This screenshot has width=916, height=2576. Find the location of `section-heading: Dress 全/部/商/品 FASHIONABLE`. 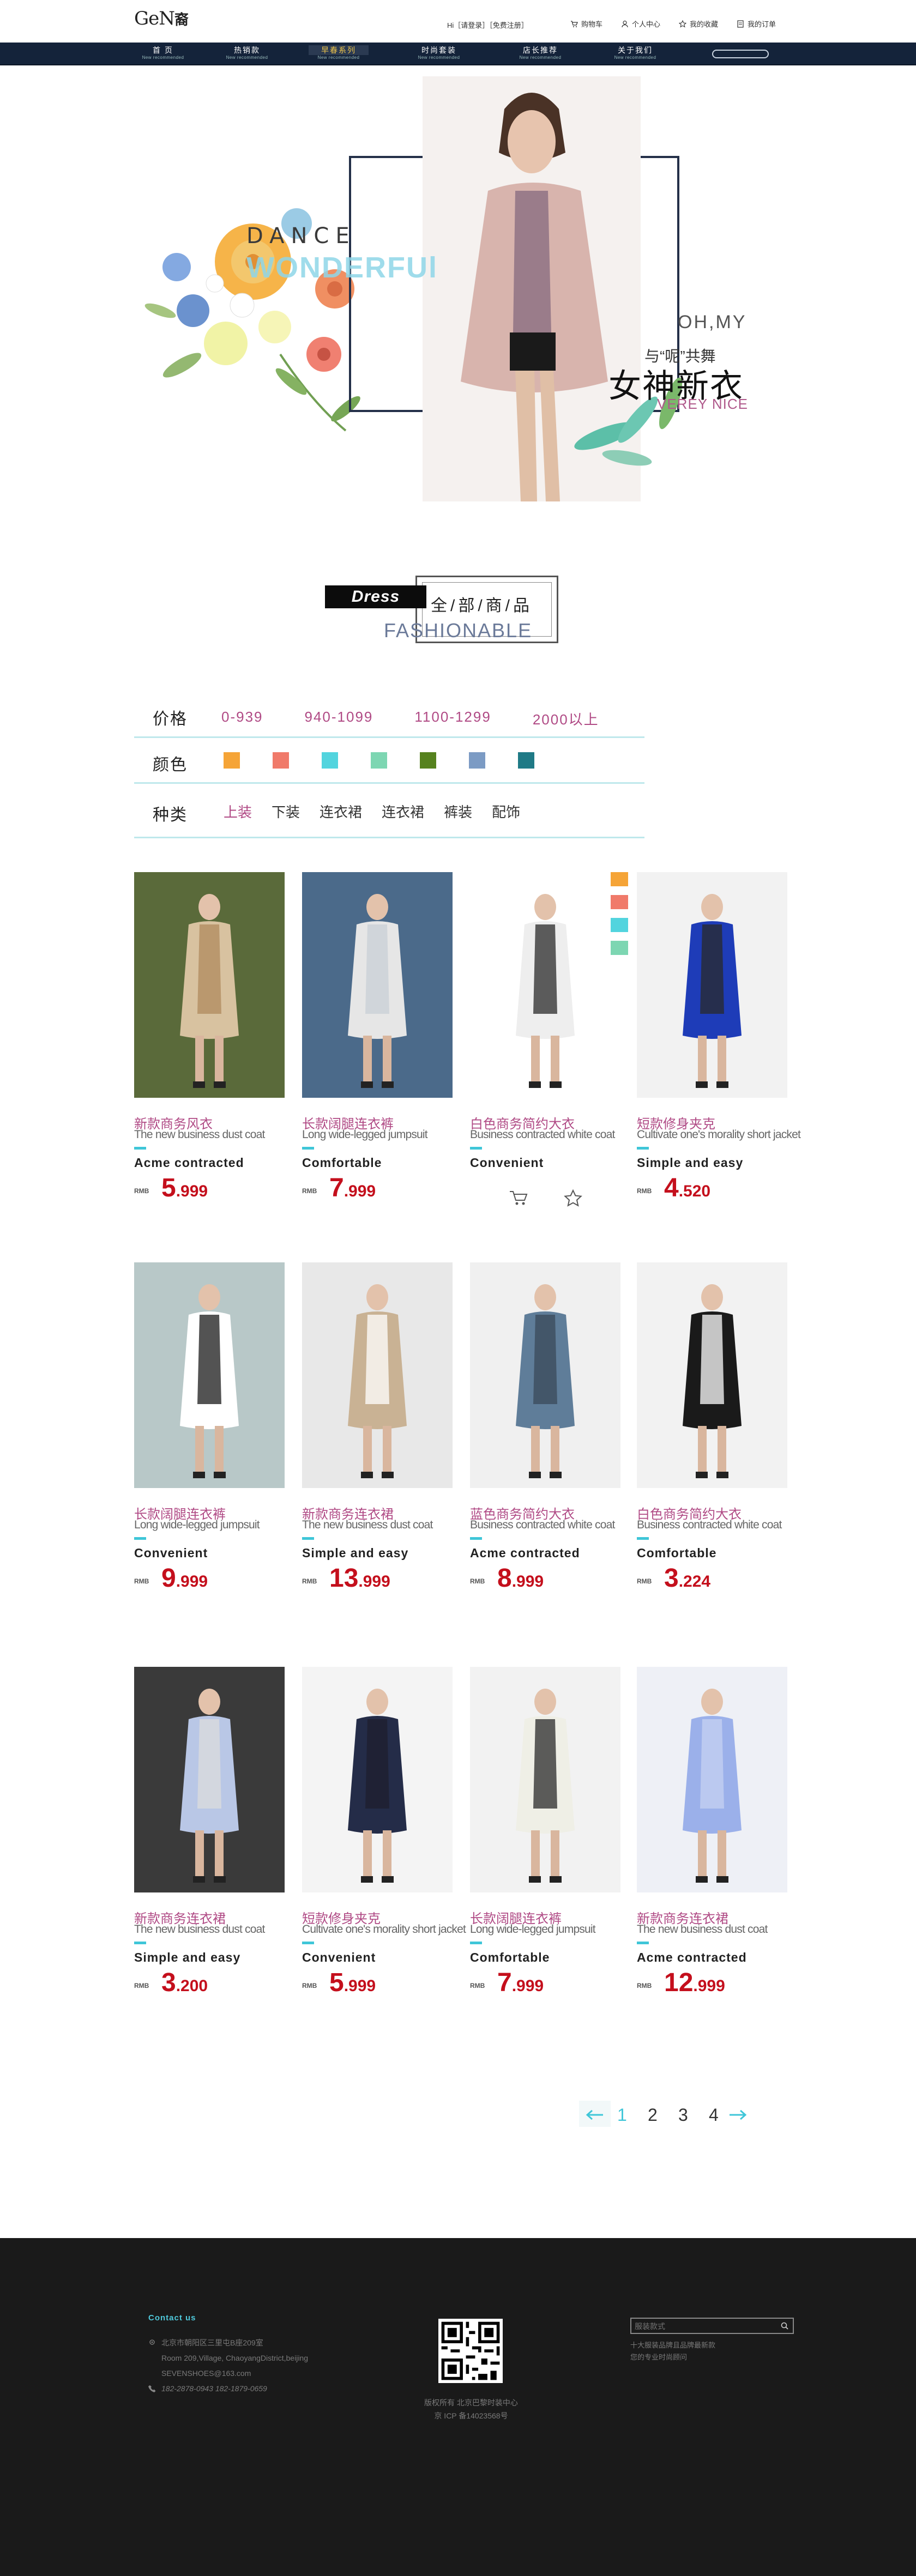

section-heading: Dress 全/部/商/品 FASHIONABLE is located at coordinates (441, 609).